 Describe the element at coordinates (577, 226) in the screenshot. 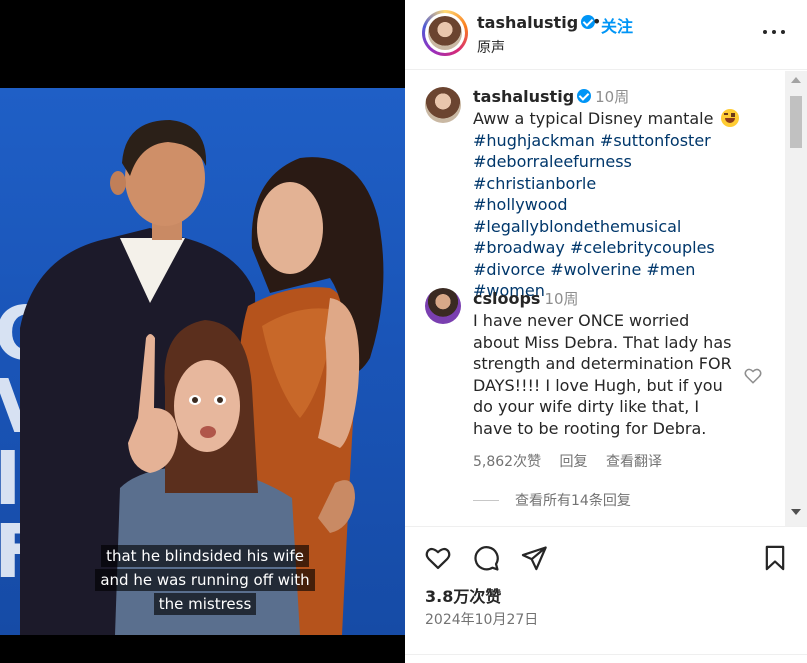

I see `hashtag-link: #legallyblondethemusical` at that location.